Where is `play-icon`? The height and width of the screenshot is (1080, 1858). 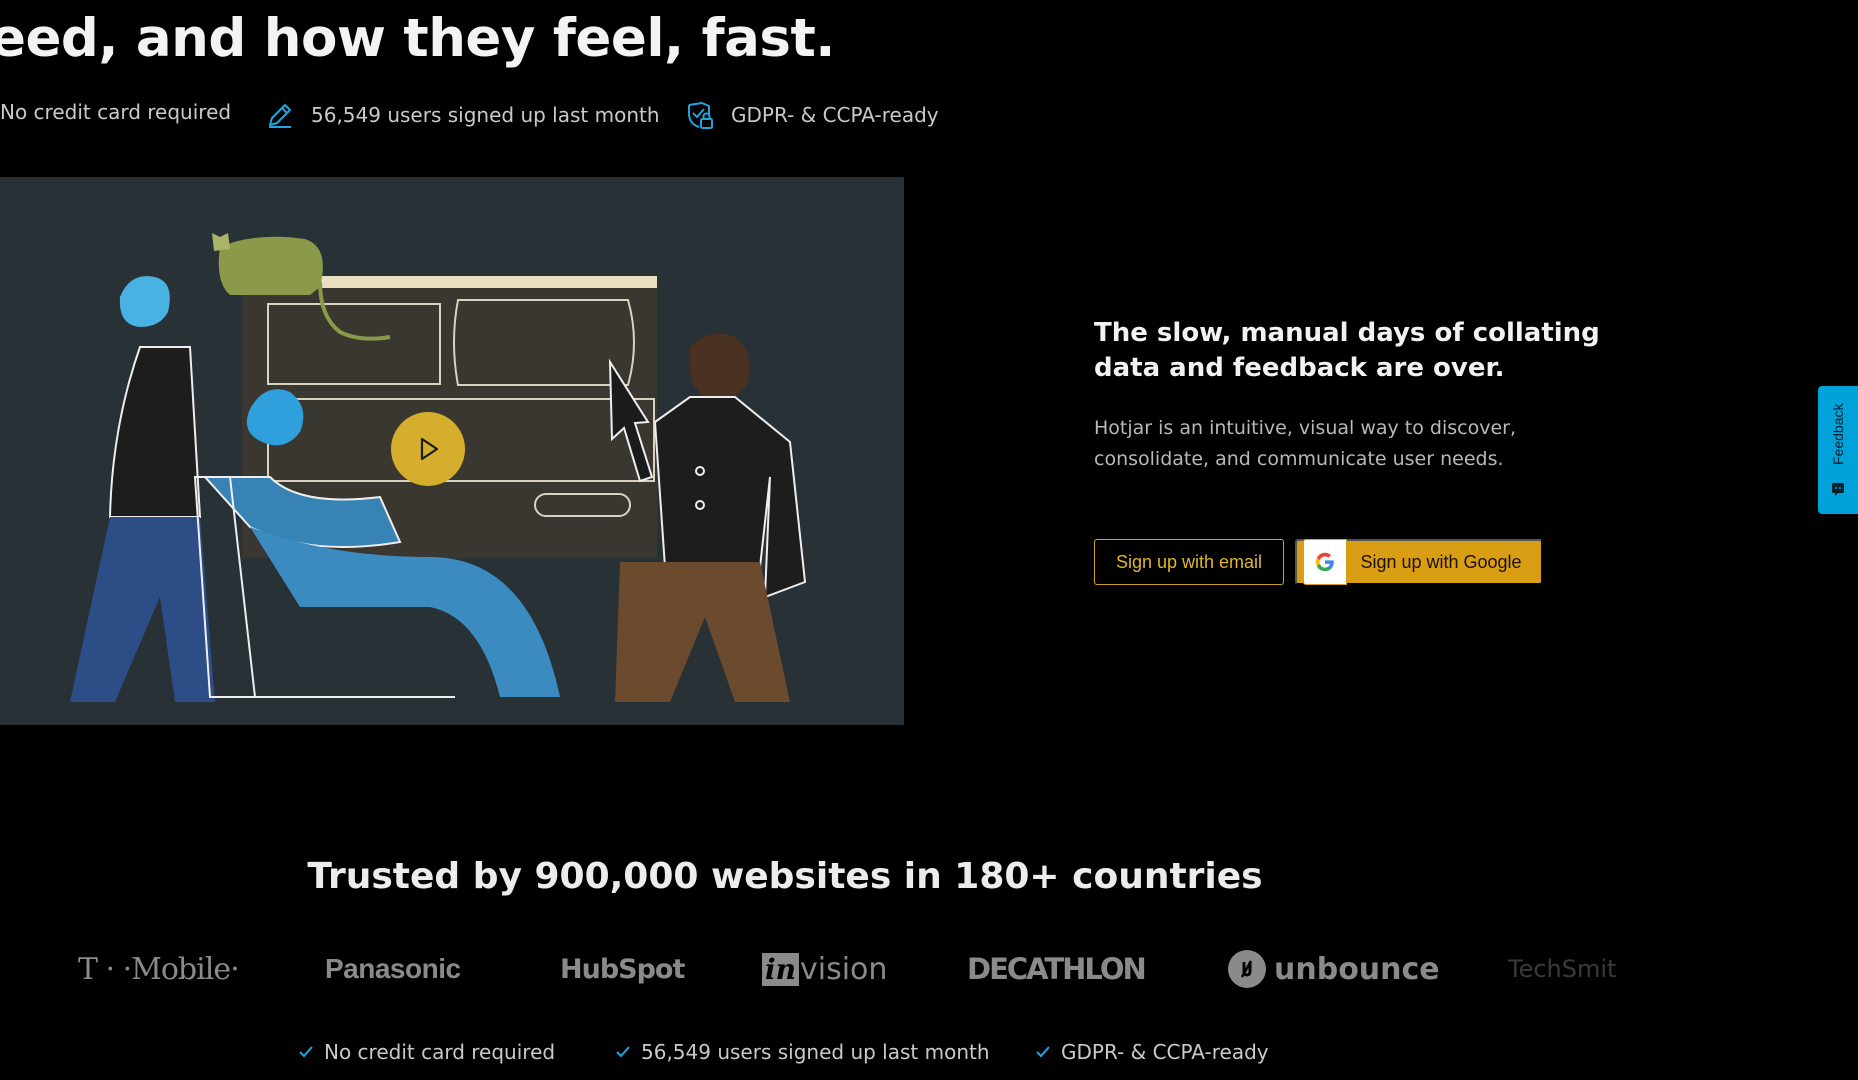 play-icon is located at coordinates (429, 449).